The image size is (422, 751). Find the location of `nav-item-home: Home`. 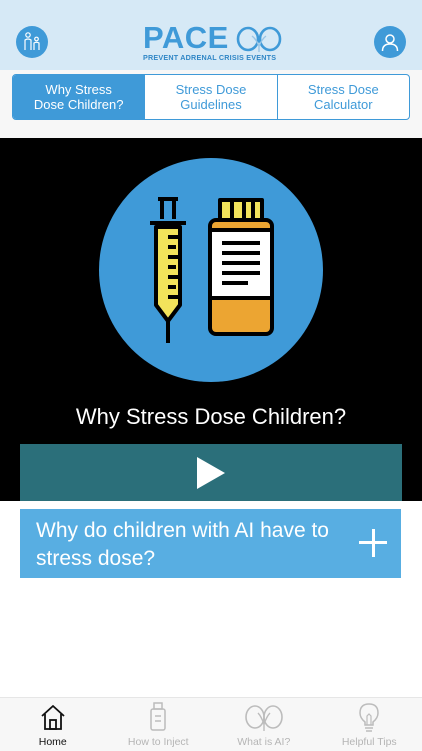

nav-item-home: Home is located at coordinates (53, 724).